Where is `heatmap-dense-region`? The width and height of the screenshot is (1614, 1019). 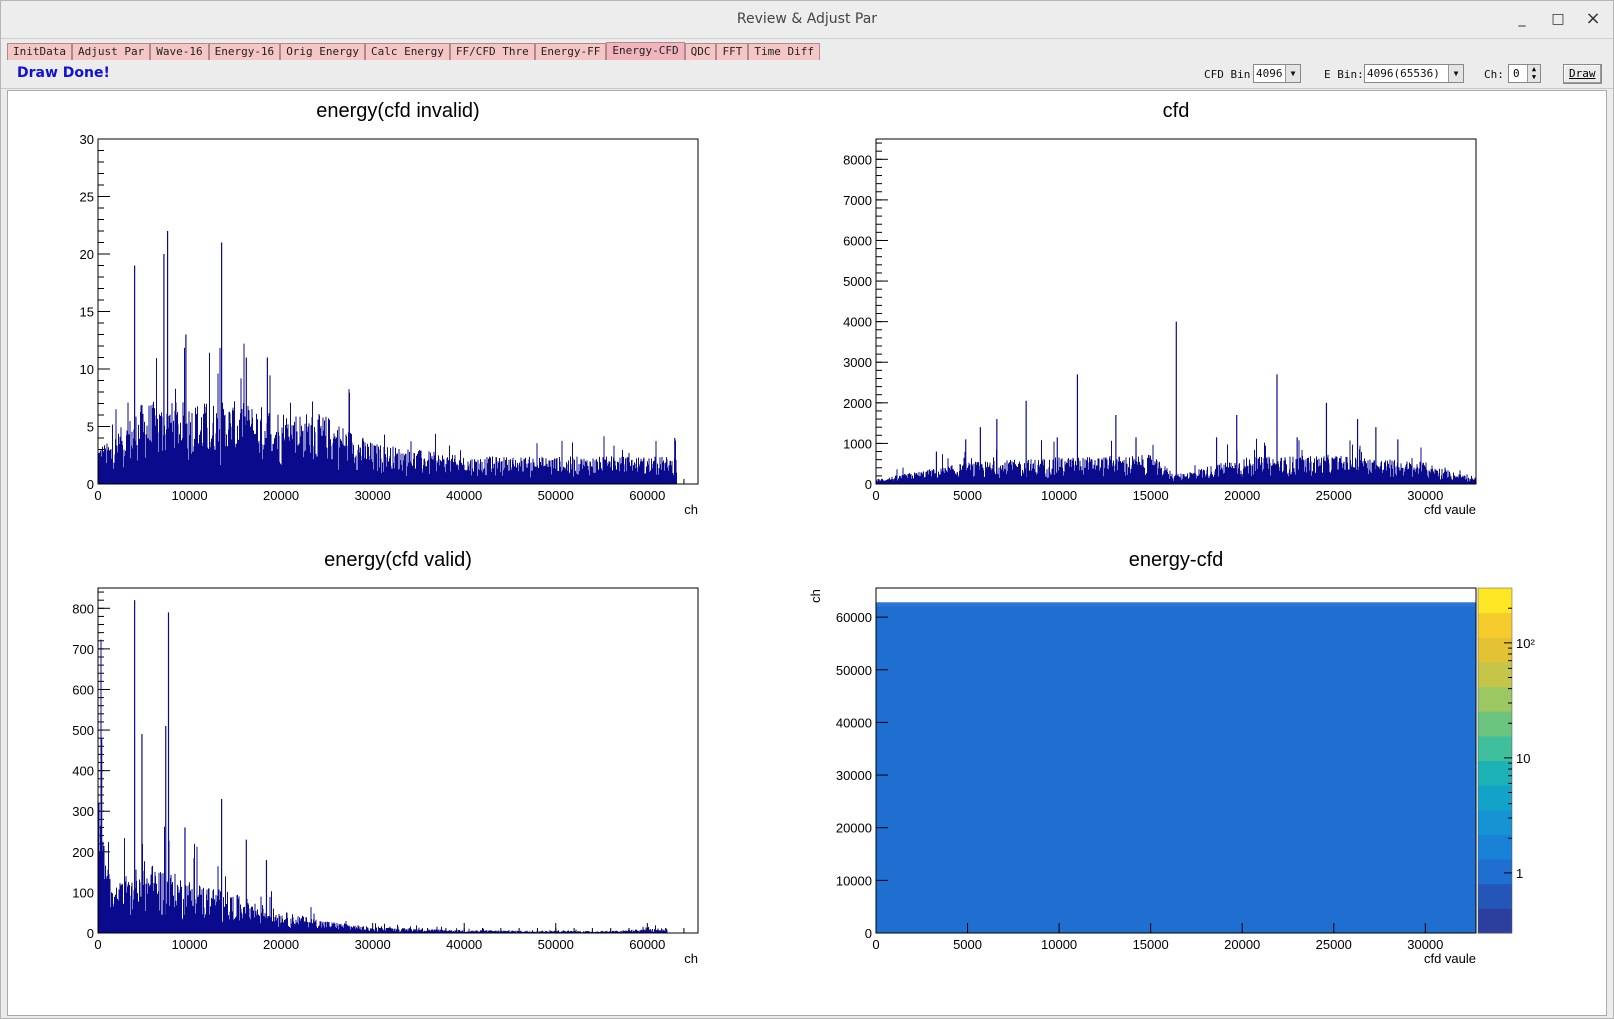 heatmap-dense-region is located at coordinates (1176, 867).